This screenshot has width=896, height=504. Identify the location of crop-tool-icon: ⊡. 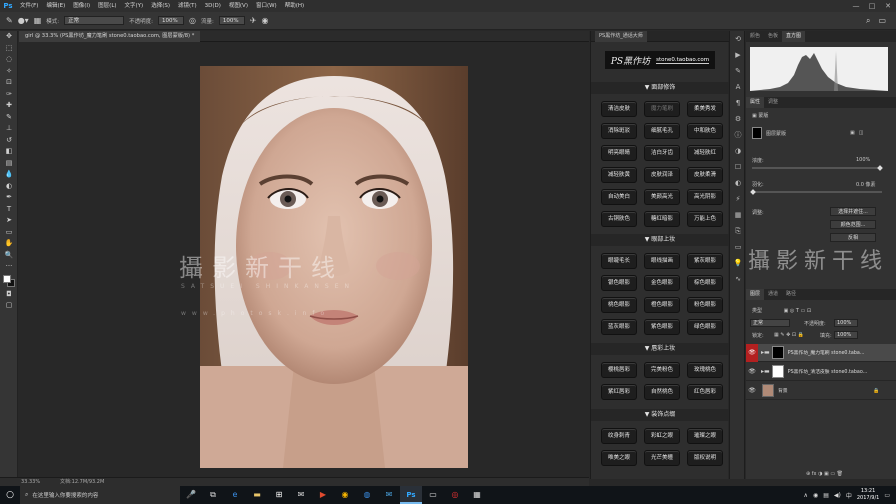
(9, 83).